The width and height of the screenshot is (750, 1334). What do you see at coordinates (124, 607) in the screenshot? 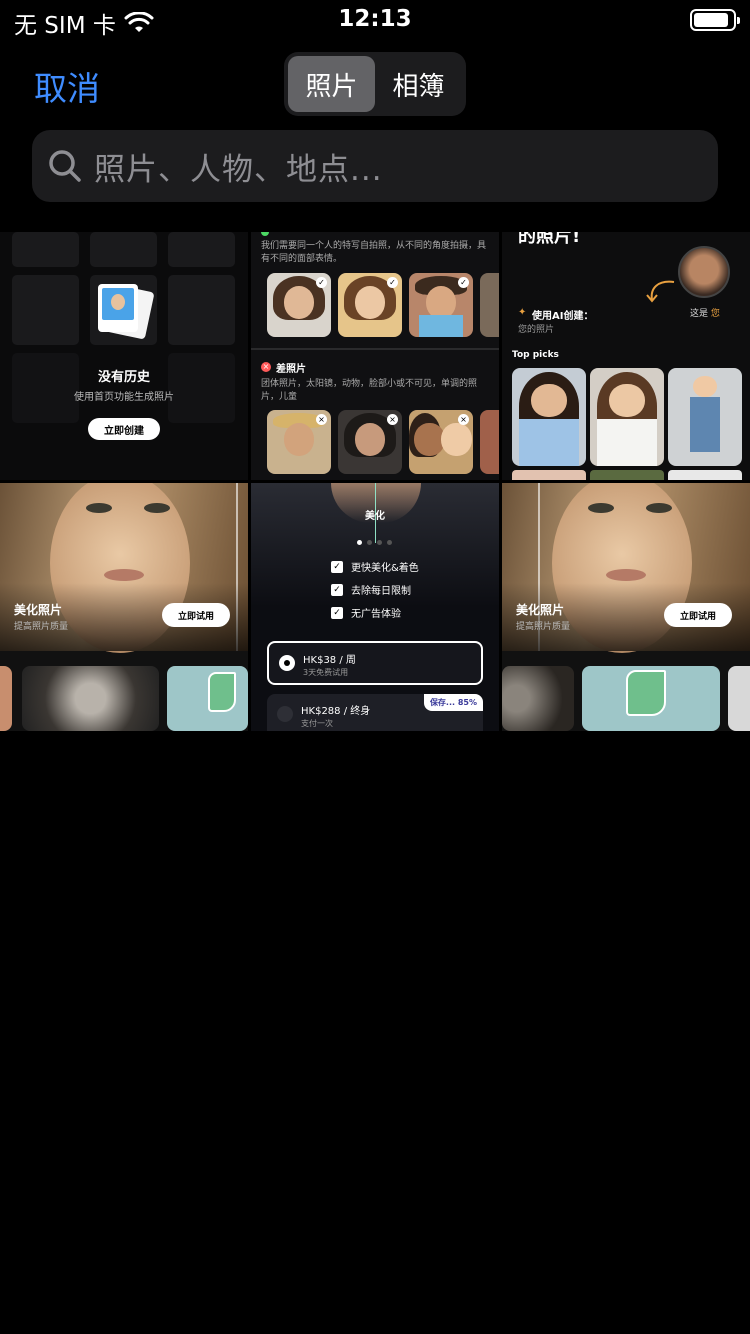
I see `photo-thumbnail-enhance: 美化照片 提高照片质量 立即试用` at bounding box center [124, 607].